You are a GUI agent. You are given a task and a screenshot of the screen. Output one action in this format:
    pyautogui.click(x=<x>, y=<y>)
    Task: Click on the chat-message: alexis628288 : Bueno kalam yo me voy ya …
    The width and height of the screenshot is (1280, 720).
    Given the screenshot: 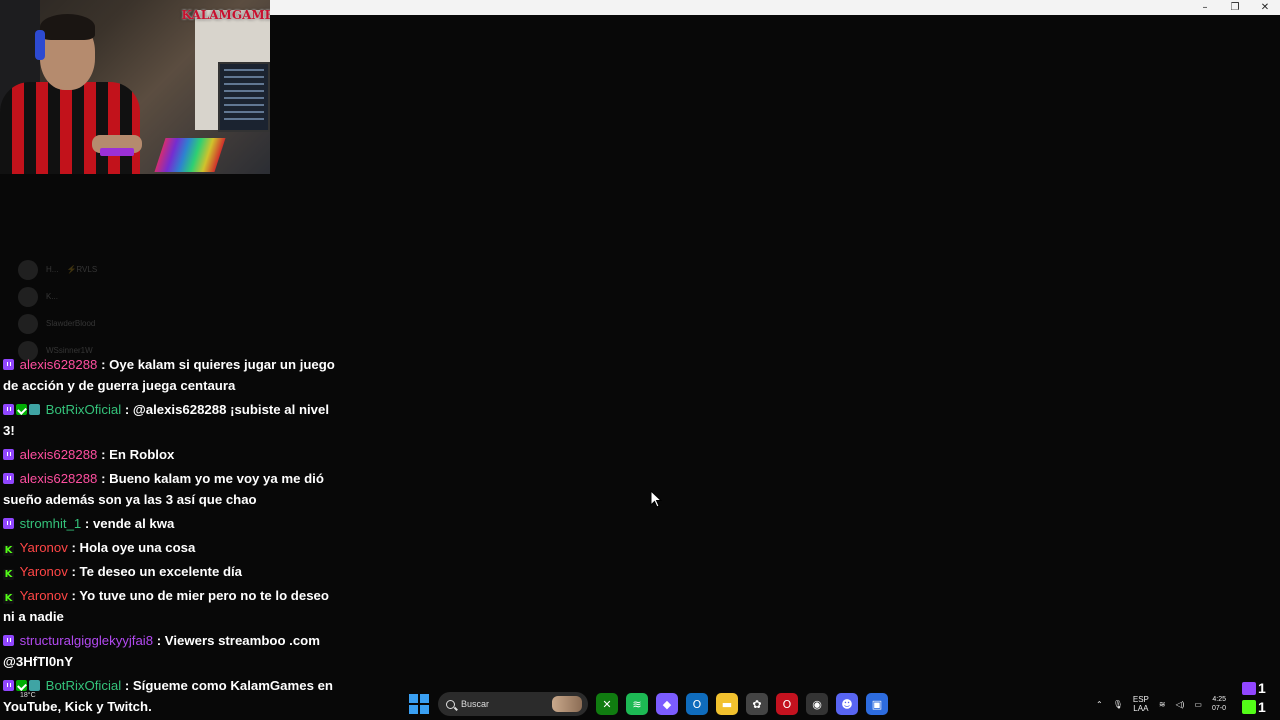 What is the action you would take?
    pyautogui.click(x=169, y=489)
    